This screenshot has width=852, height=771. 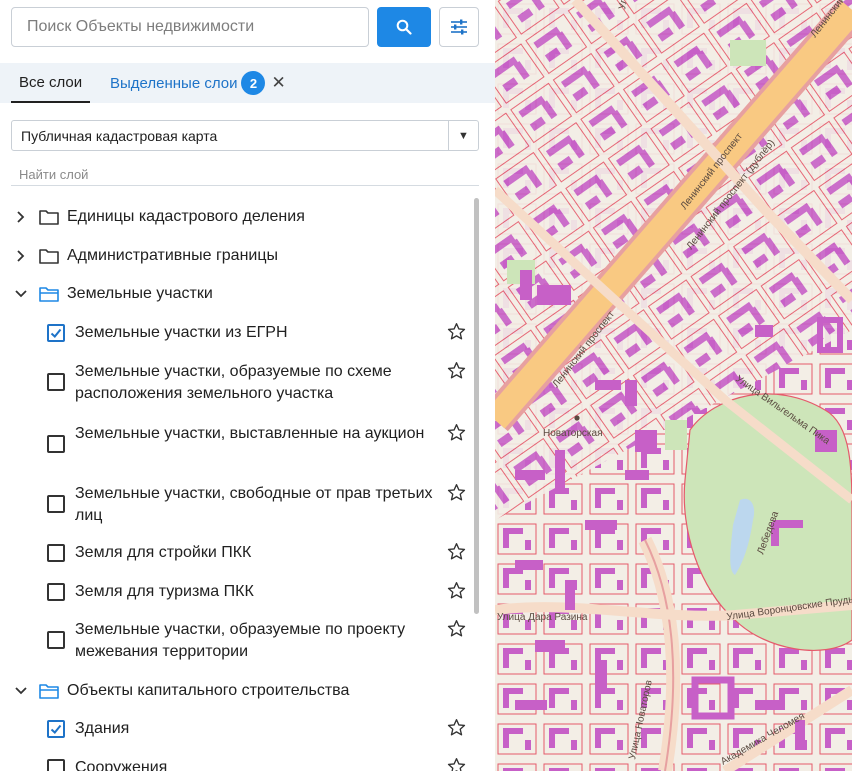 What do you see at coordinates (542, 617) in the screenshot?
I see `street-label-razina: Улица Дара Разина` at bounding box center [542, 617].